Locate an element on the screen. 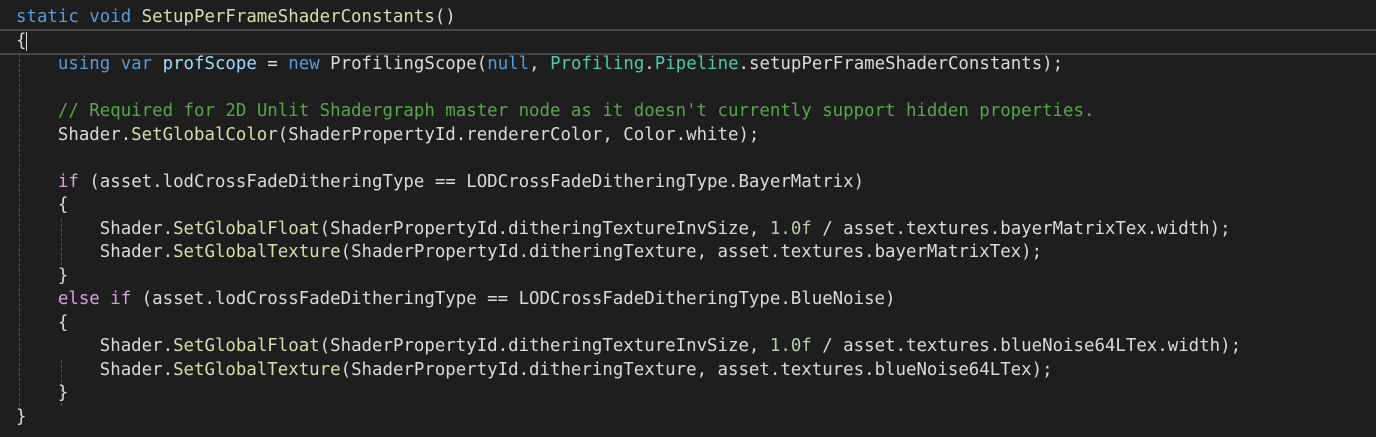  code-token: using var is located at coordinates (110, 64).